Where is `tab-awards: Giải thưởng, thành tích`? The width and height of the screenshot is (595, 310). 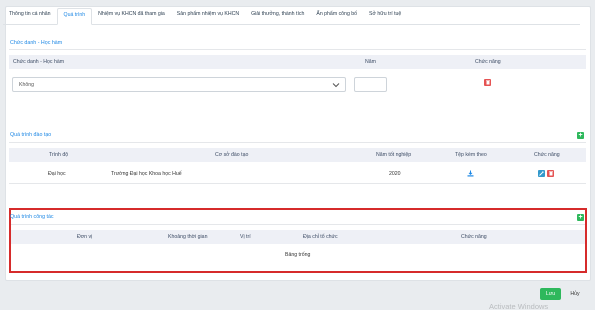
tab-awards: Giải thưởng, thành tích is located at coordinates (277, 16).